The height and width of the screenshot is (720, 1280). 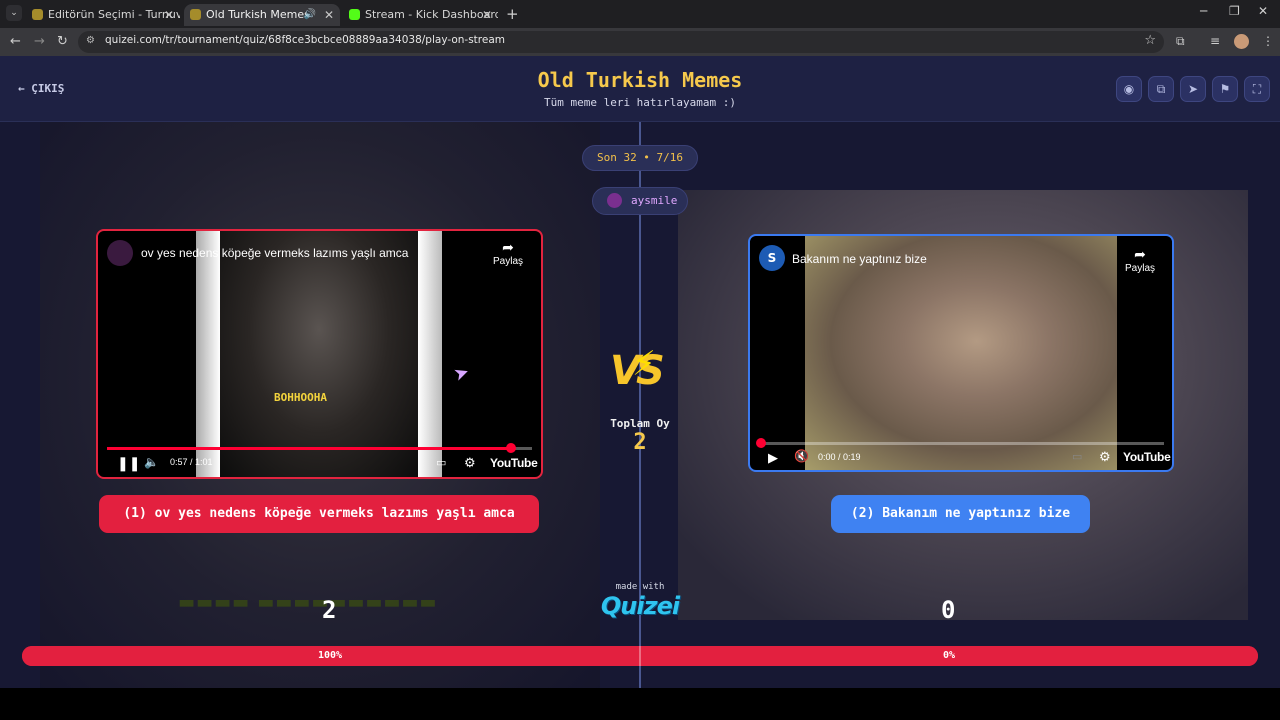 I want to click on total-votes-label: Toplam Oy, so click(x=640, y=423).